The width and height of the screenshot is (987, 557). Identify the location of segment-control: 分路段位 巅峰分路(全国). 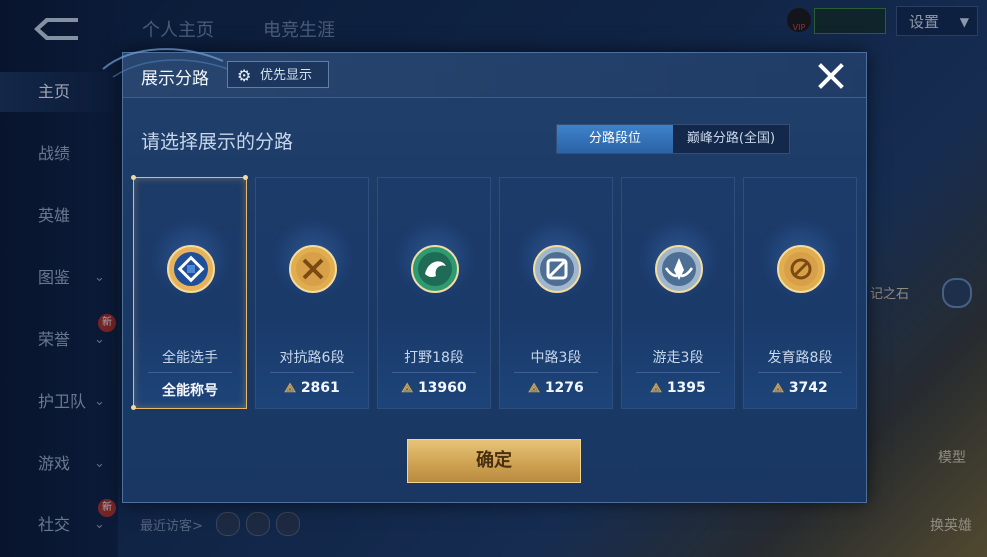
(673, 139).